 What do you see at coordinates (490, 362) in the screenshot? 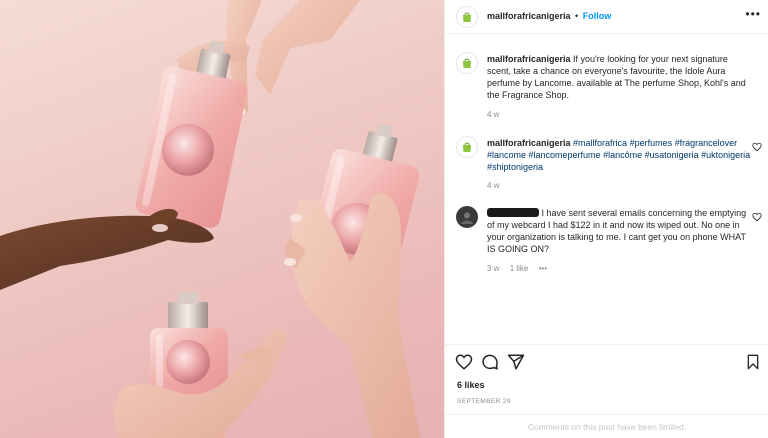
I see `comment-icon` at bounding box center [490, 362].